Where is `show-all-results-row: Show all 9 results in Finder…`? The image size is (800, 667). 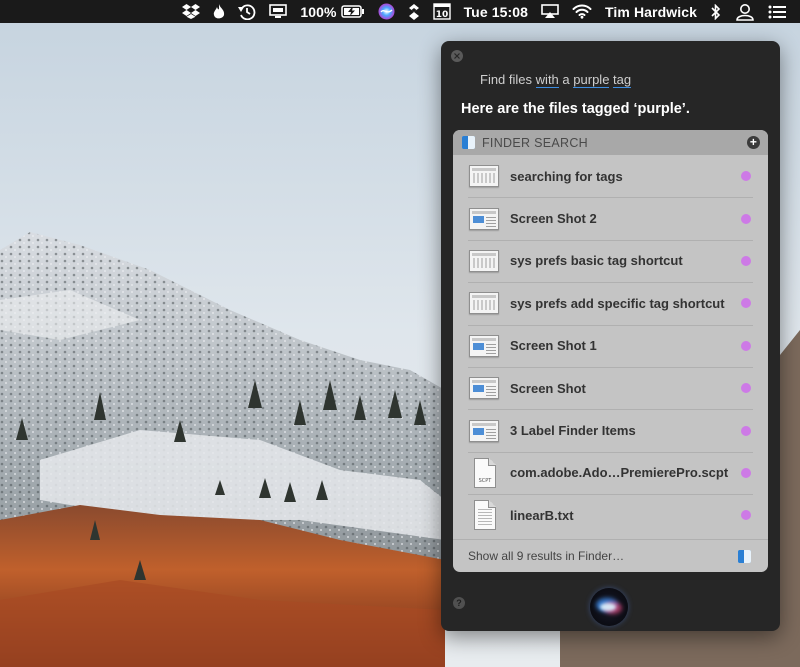 show-all-results-row: Show all 9 results in Finder… is located at coordinates (610, 555).